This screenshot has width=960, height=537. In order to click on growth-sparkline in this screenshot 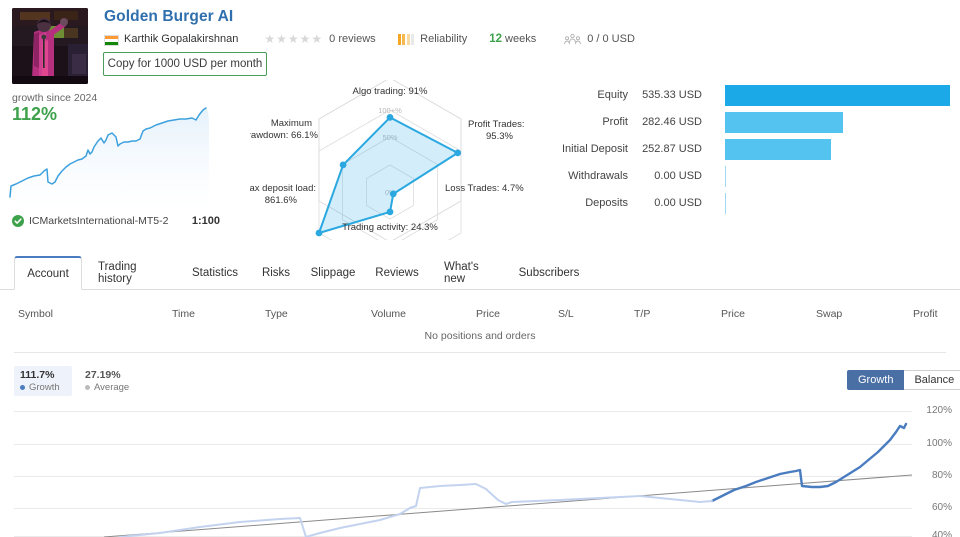, I will do `click(109, 157)`.